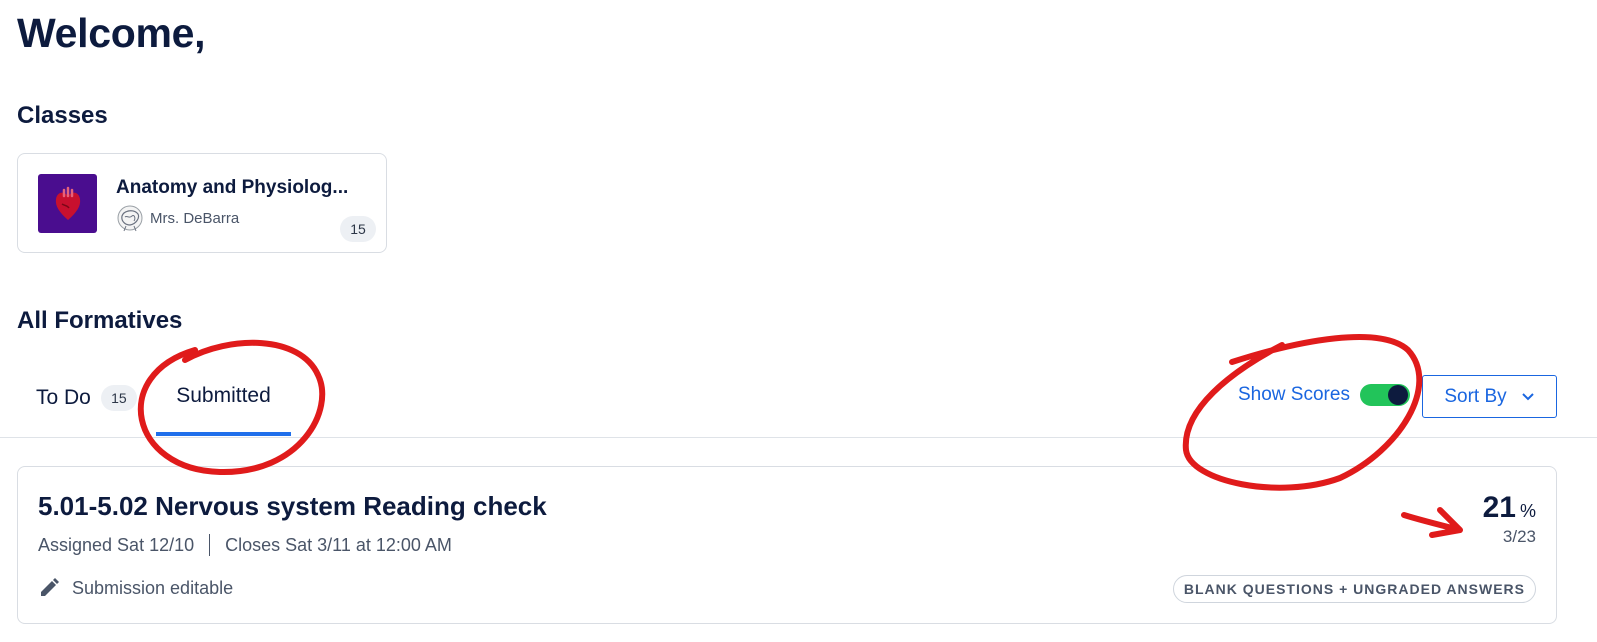 This screenshot has height=642, width=1597. What do you see at coordinates (1519, 536) in the screenshot?
I see `score-fraction: 3/23` at bounding box center [1519, 536].